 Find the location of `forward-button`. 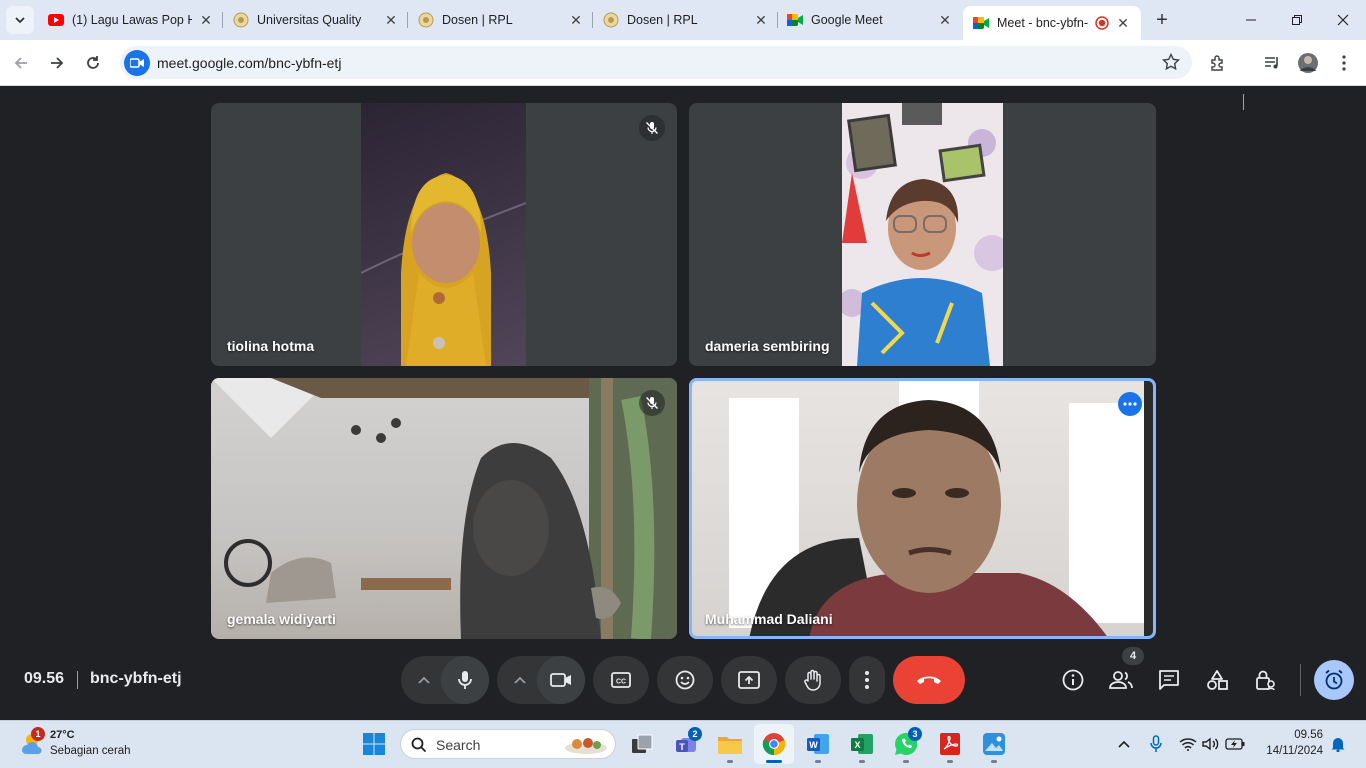

forward-button is located at coordinates (57, 63).